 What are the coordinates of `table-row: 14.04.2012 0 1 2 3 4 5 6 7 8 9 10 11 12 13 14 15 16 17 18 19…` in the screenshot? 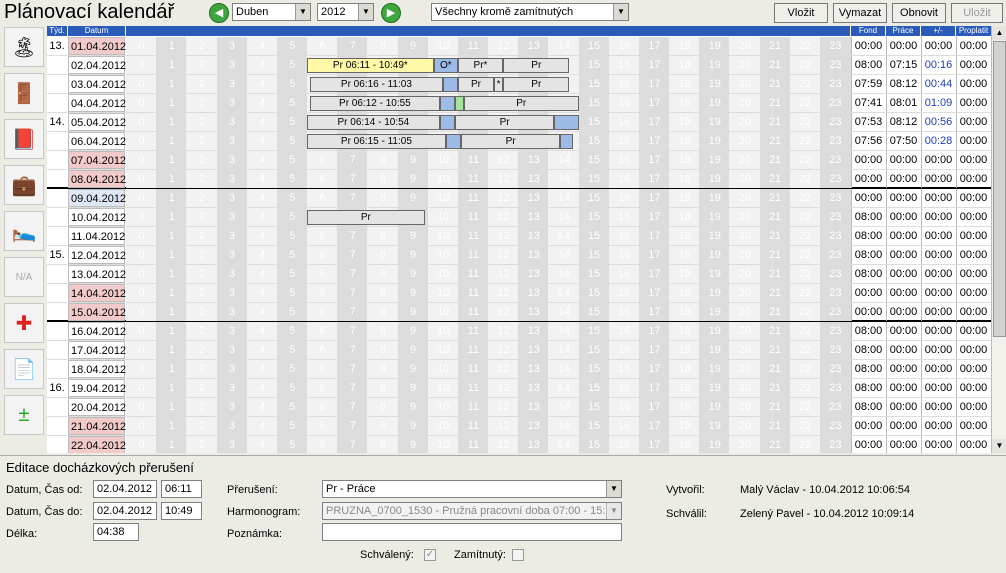 It's located at (519, 293).